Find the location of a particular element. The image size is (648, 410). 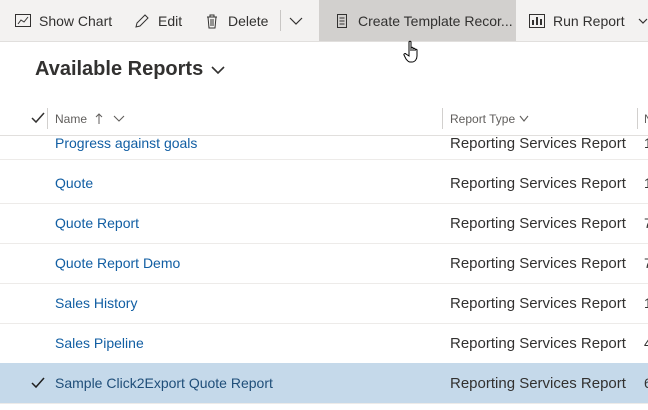

report-name-link: Sample Click2Export Quote Report is located at coordinates (164, 383).